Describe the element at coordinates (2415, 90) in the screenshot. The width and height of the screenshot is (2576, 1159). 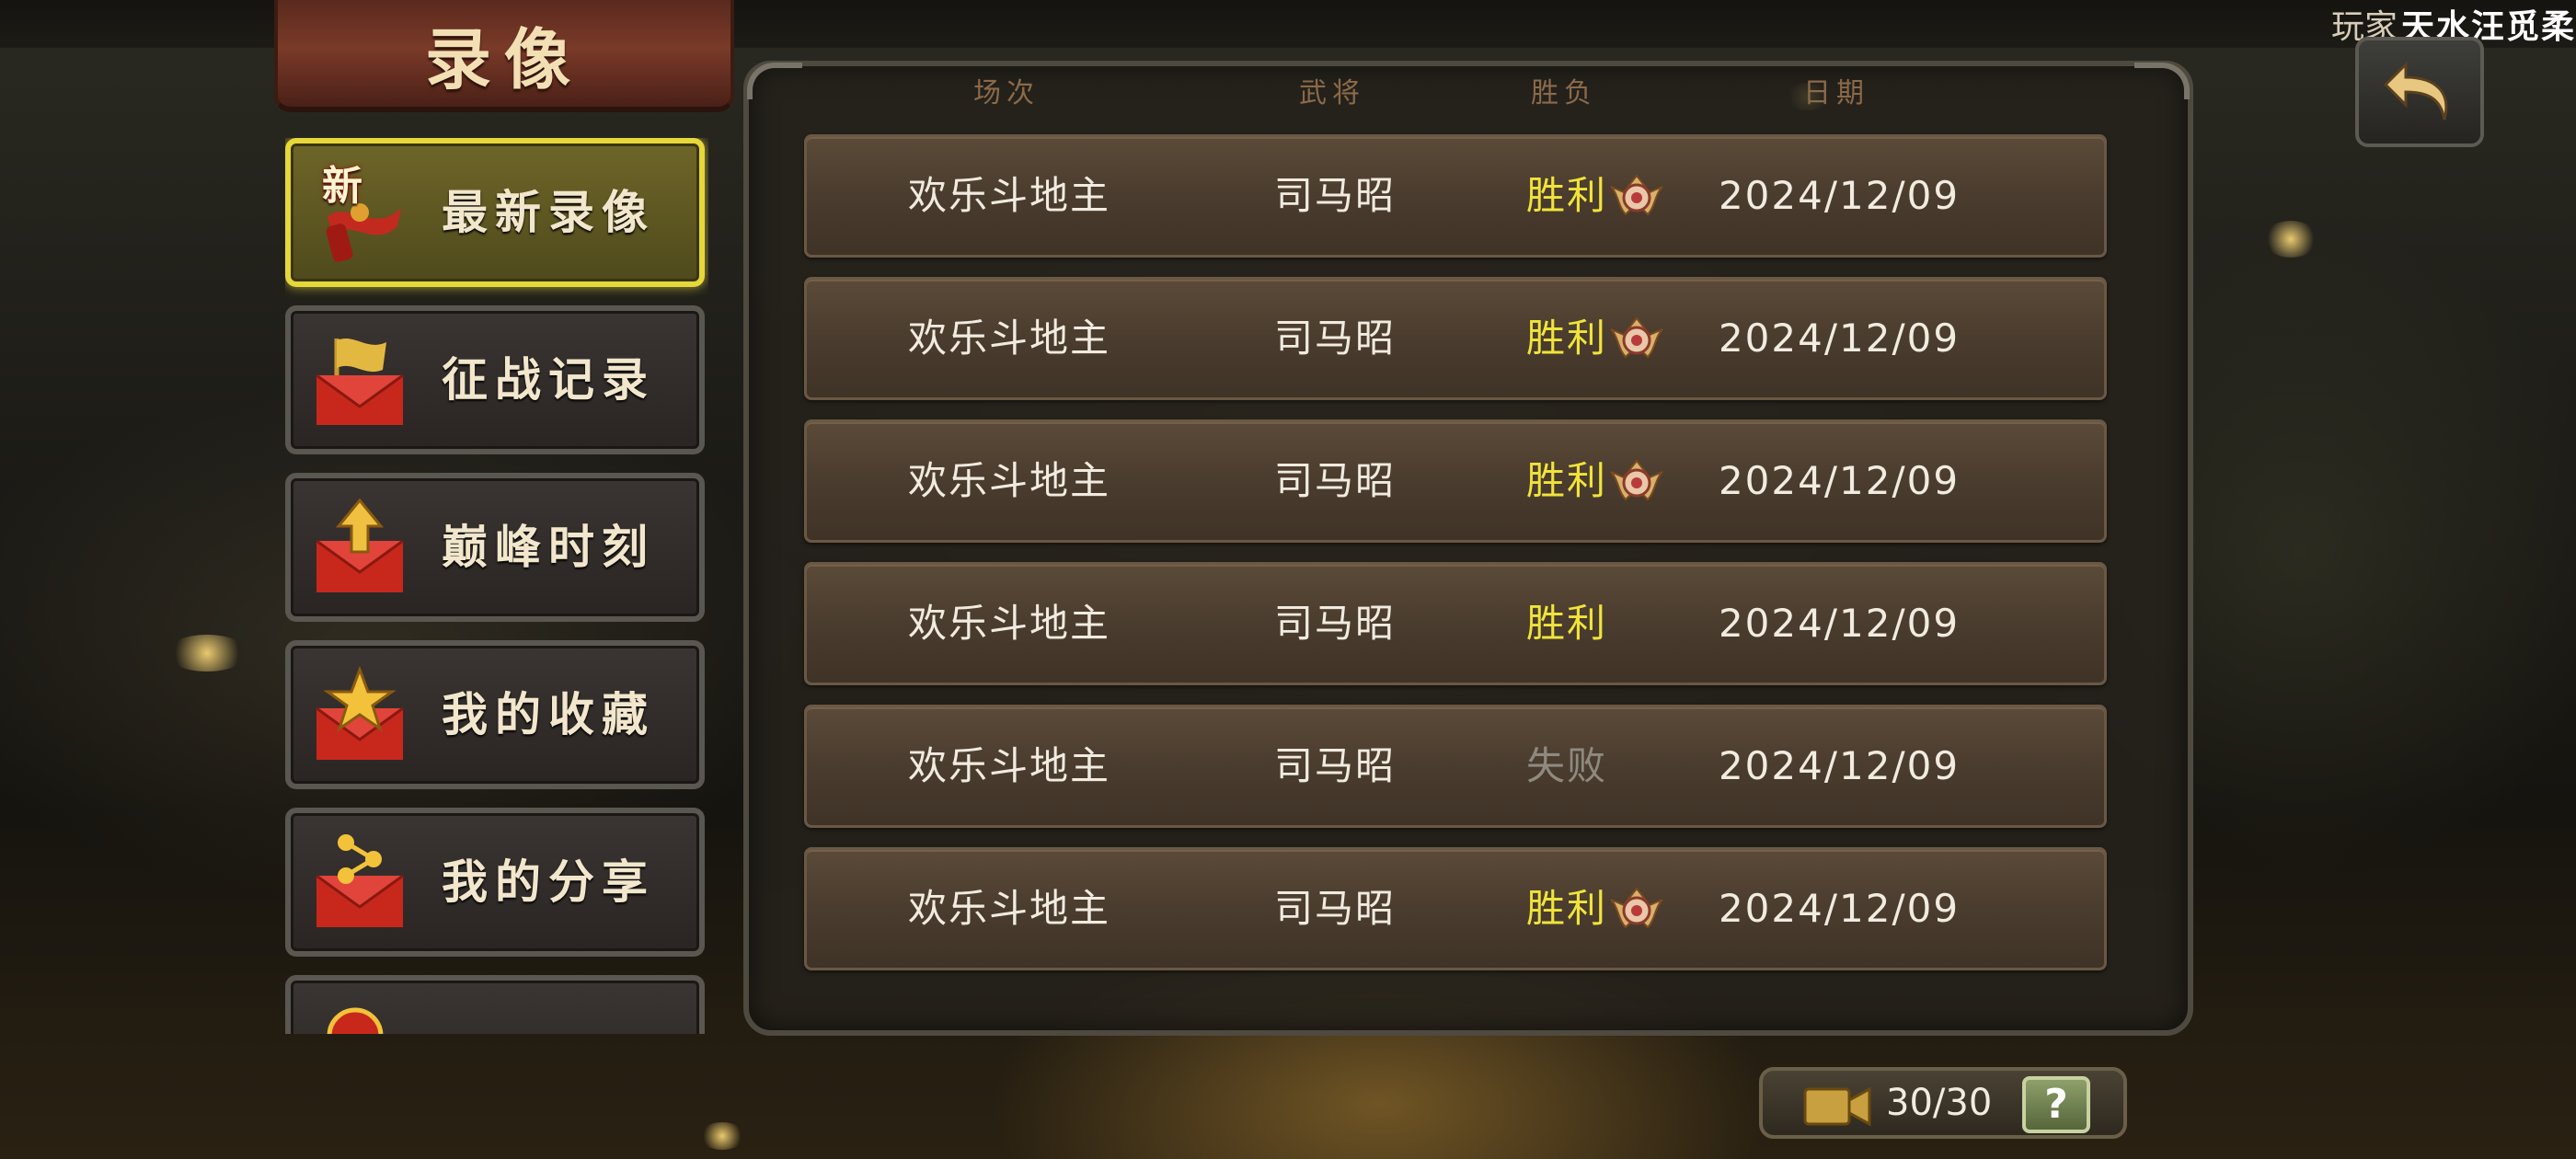
I see `back-arrow-icon` at that location.